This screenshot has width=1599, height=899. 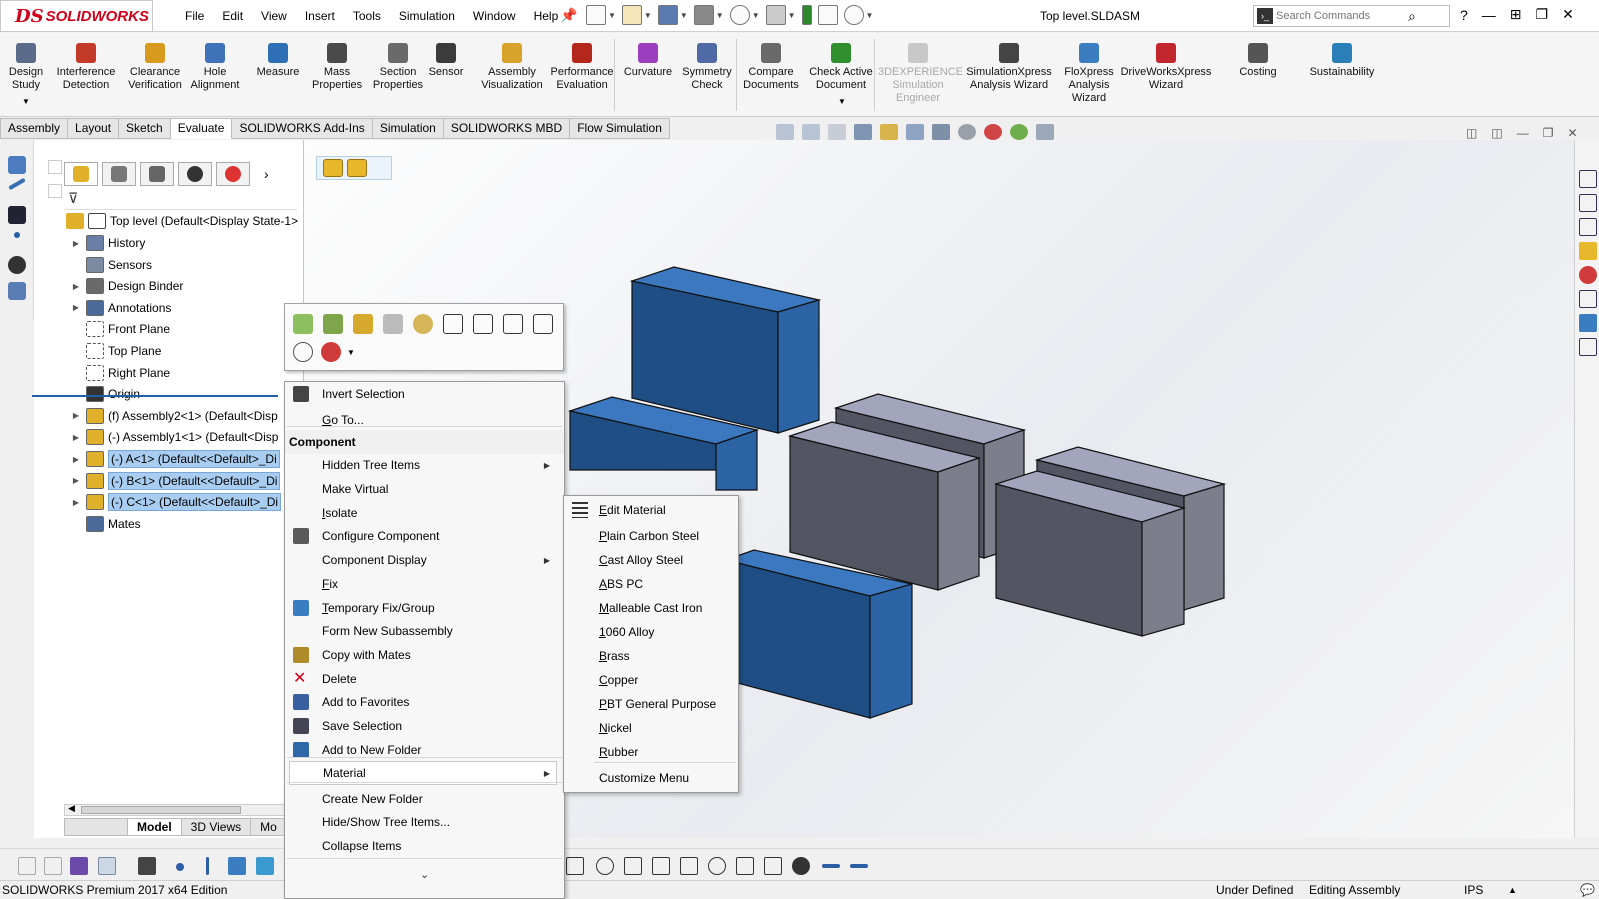 What do you see at coordinates (398, 67) in the screenshot?
I see `tool-section-properties: Section Properties` at bounding box center [398, 67].